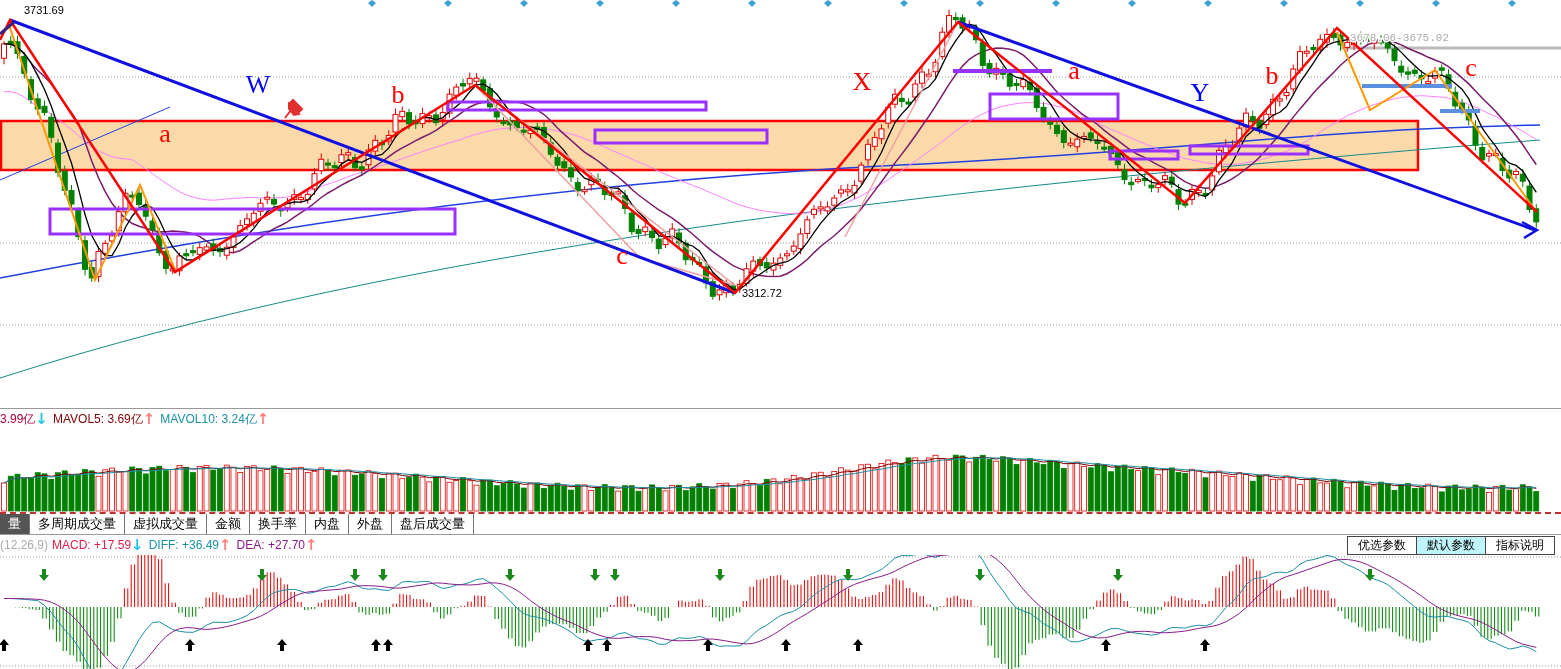  I want to click on indicator-tab: 量, so click(15, 524).